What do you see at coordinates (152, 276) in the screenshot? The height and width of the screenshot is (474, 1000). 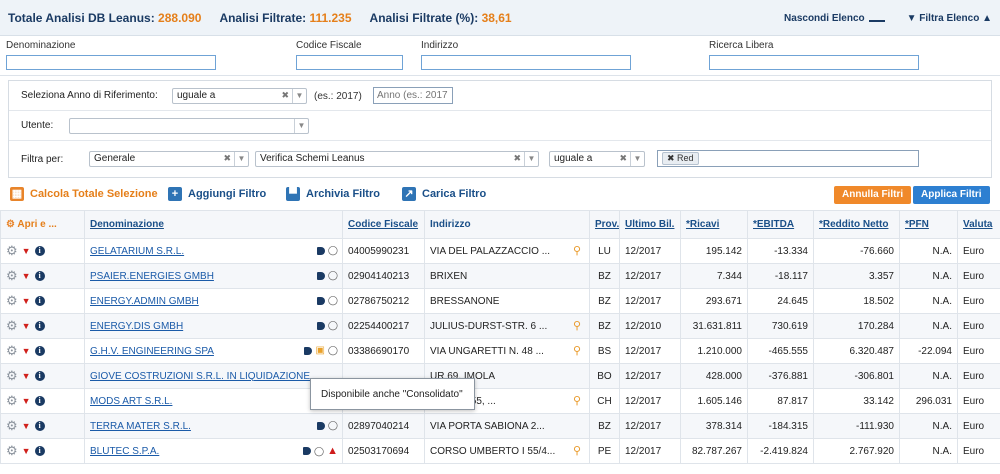 I see `company-link: PSAIER.ENERGIES GMBH` at bounding box center [152, 276].